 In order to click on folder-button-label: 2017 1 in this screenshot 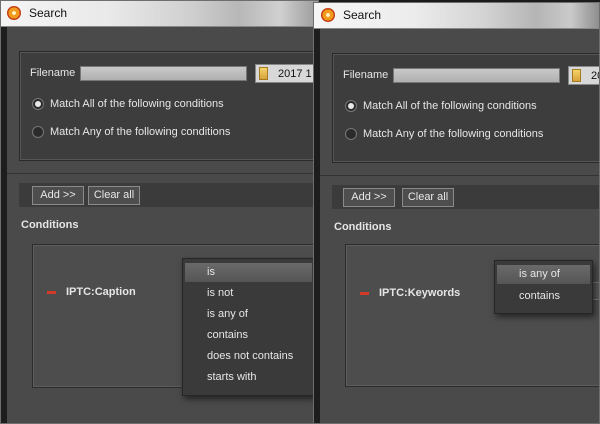, I will do `click(295, 74)`.